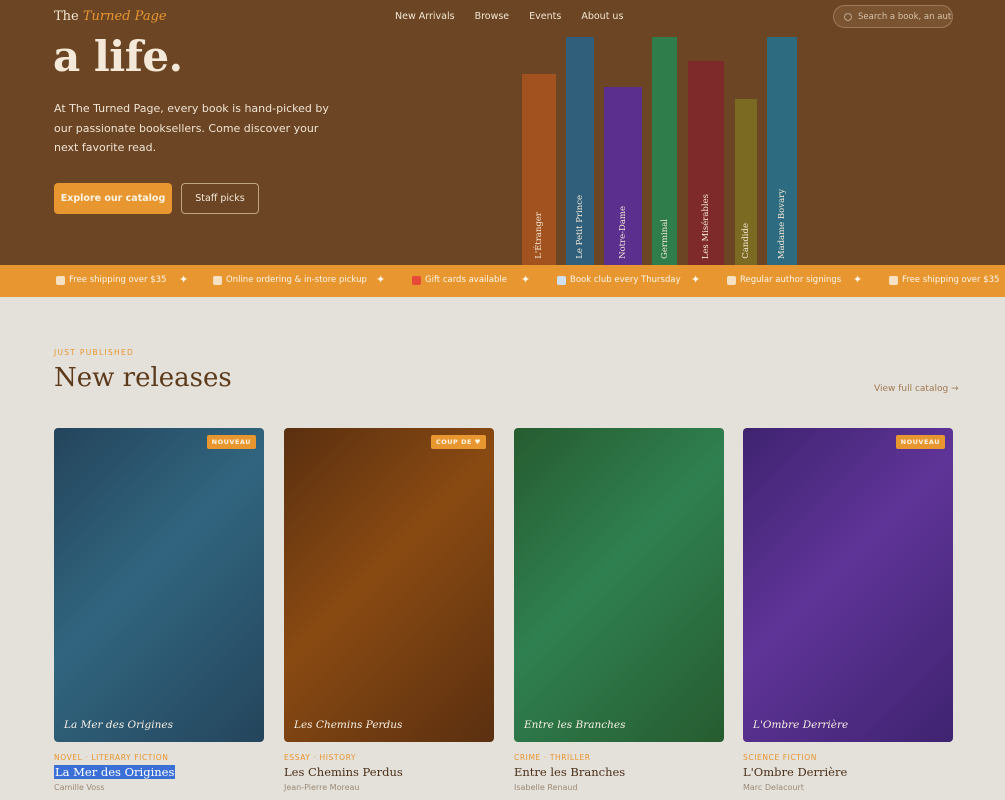 This screenshot has width=1005, height=800. What do you see at coordinates (580, 227) in the screenshot?
I see `spine-title: Le Petit Prince` at bounding box center [580, 227].